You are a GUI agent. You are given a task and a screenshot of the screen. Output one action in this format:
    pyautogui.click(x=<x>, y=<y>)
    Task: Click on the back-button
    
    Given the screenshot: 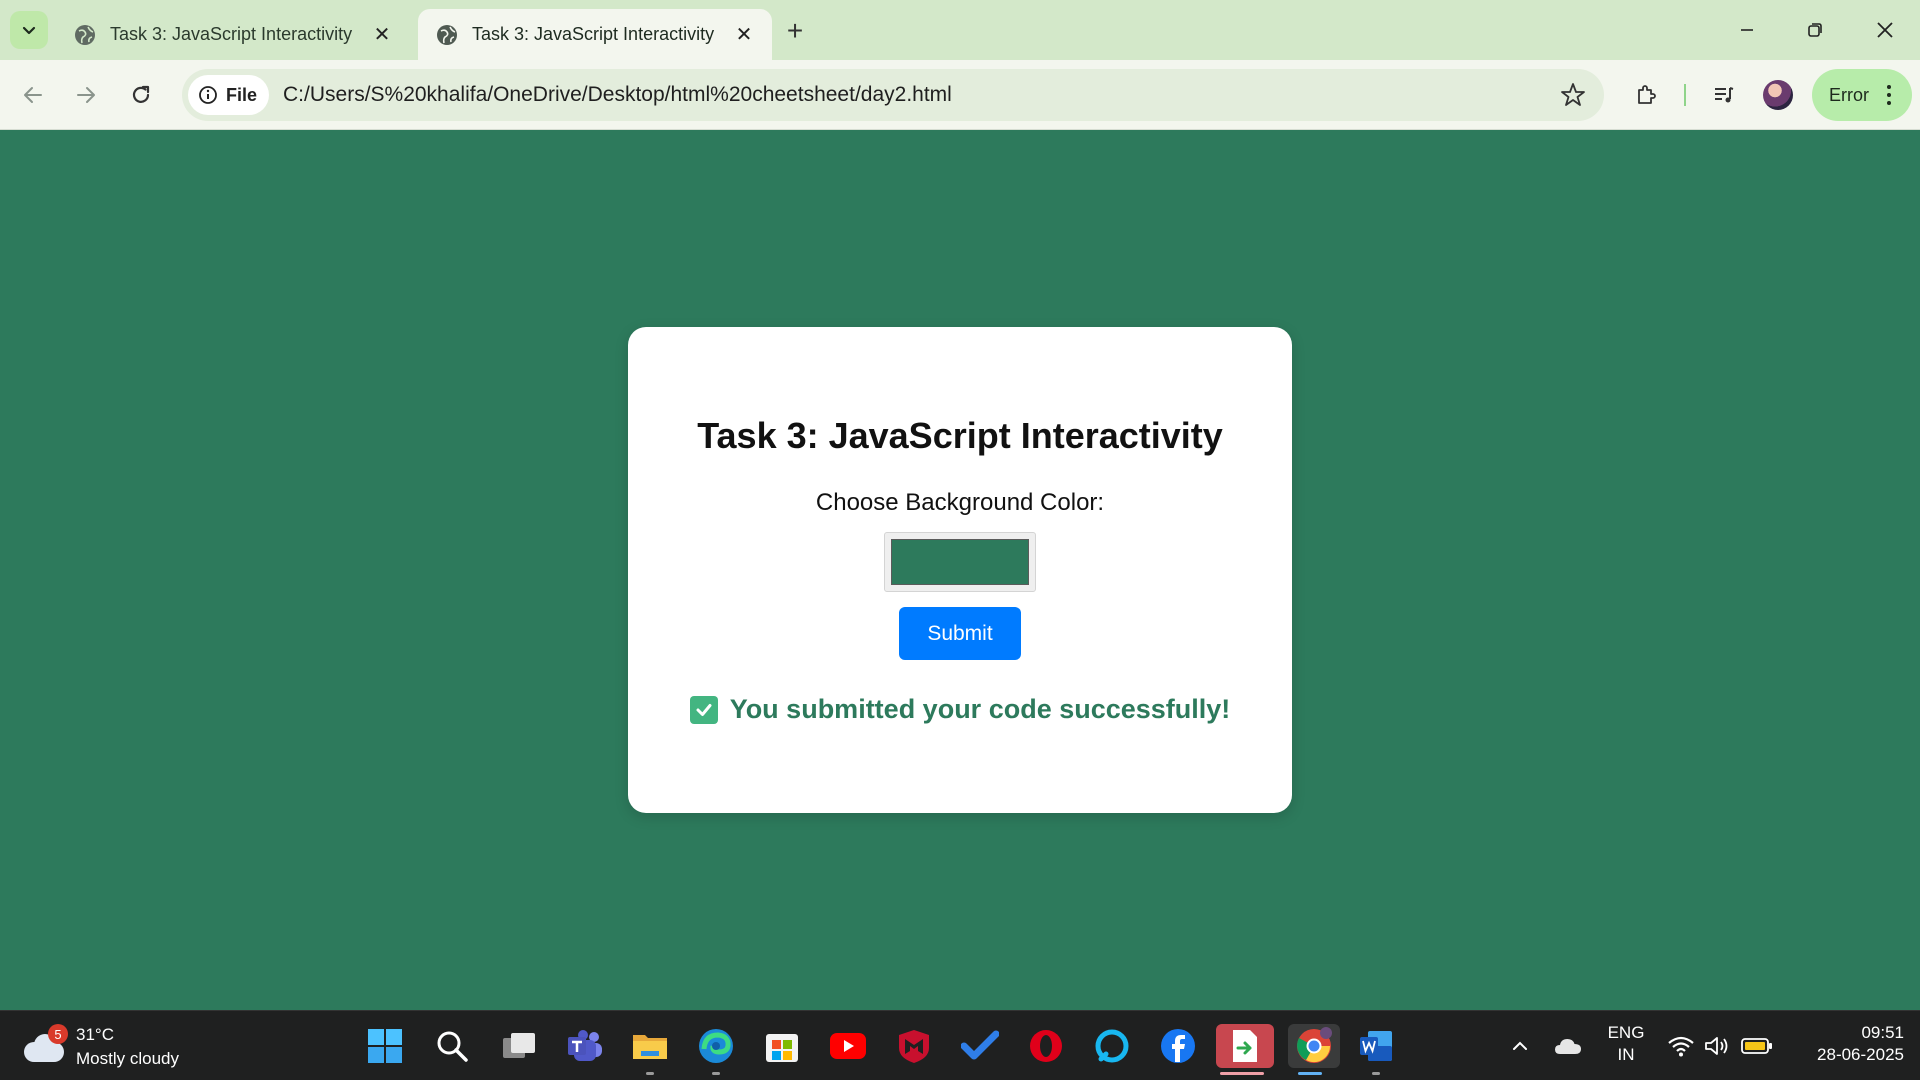 What is the action you would take?
    pyautogui.click(x=33, y=95)
    